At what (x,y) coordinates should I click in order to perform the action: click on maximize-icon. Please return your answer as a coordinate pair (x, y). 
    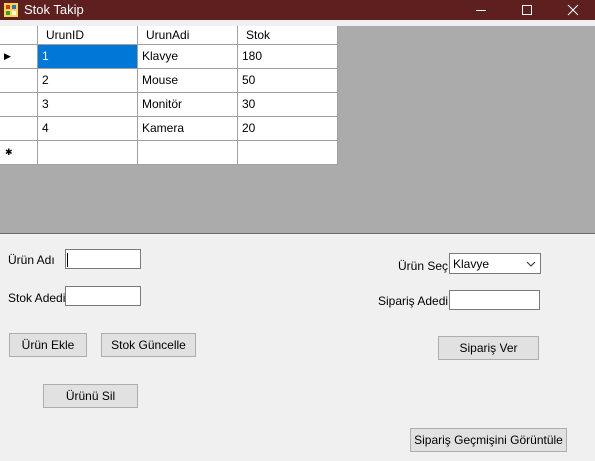
    Looking at the image, I should click on (527, 10).